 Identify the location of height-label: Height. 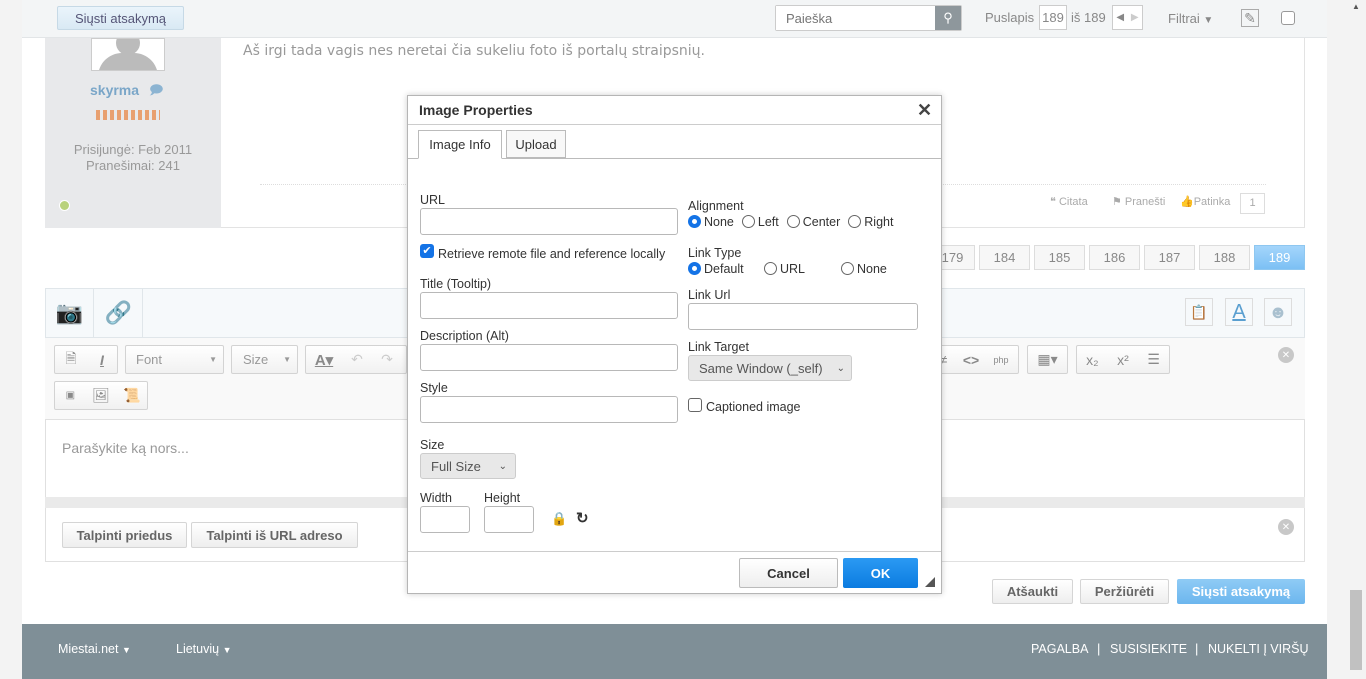
(502, 498).